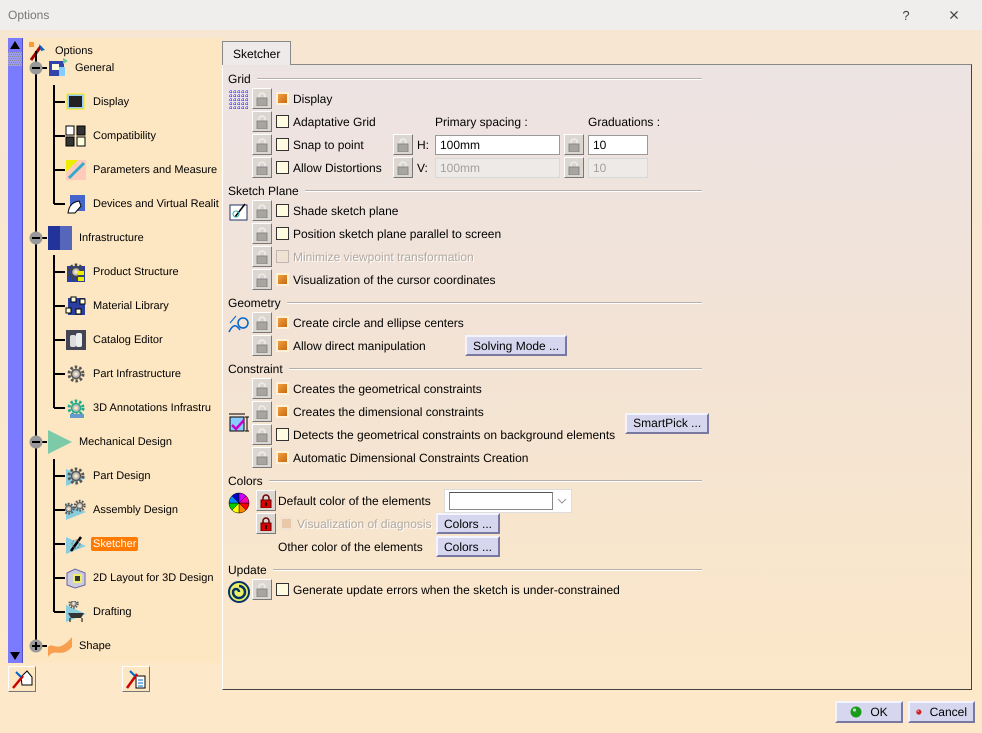 This screenshot has height=733, width=982. What do you see at coordinates (482, 121) in the screenshot?
I see `column-header: Primary spacing :` at bounding box center [482, 121].